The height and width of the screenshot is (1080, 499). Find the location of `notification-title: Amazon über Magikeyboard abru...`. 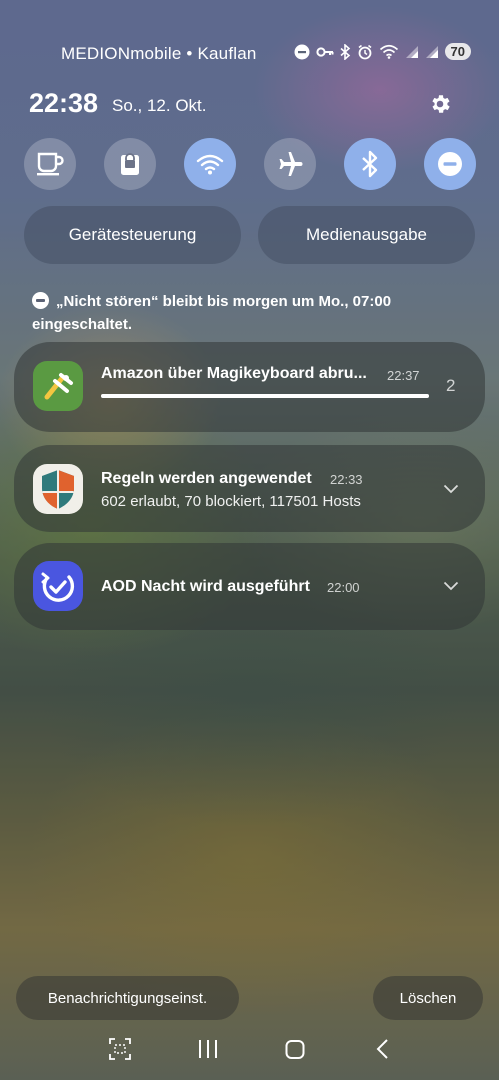

notification-title: Amazon über Magikeyboard abru... is located at coordinates (234, 373).